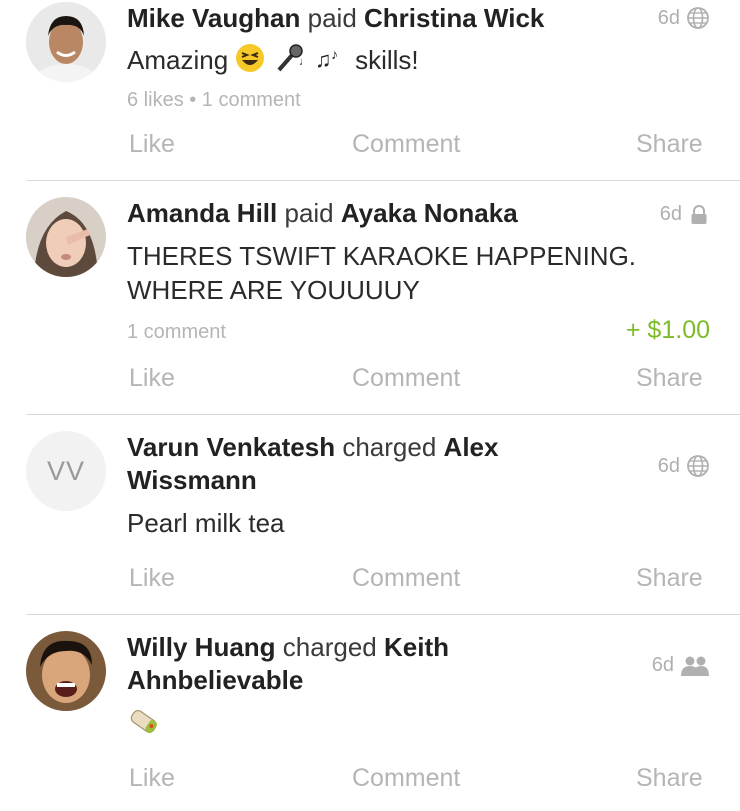 This screenshot has height=811, width=740. Describe the element at coordinates (176, 332) in the screenshot. I see `story-meta: 1 comment` at that location.